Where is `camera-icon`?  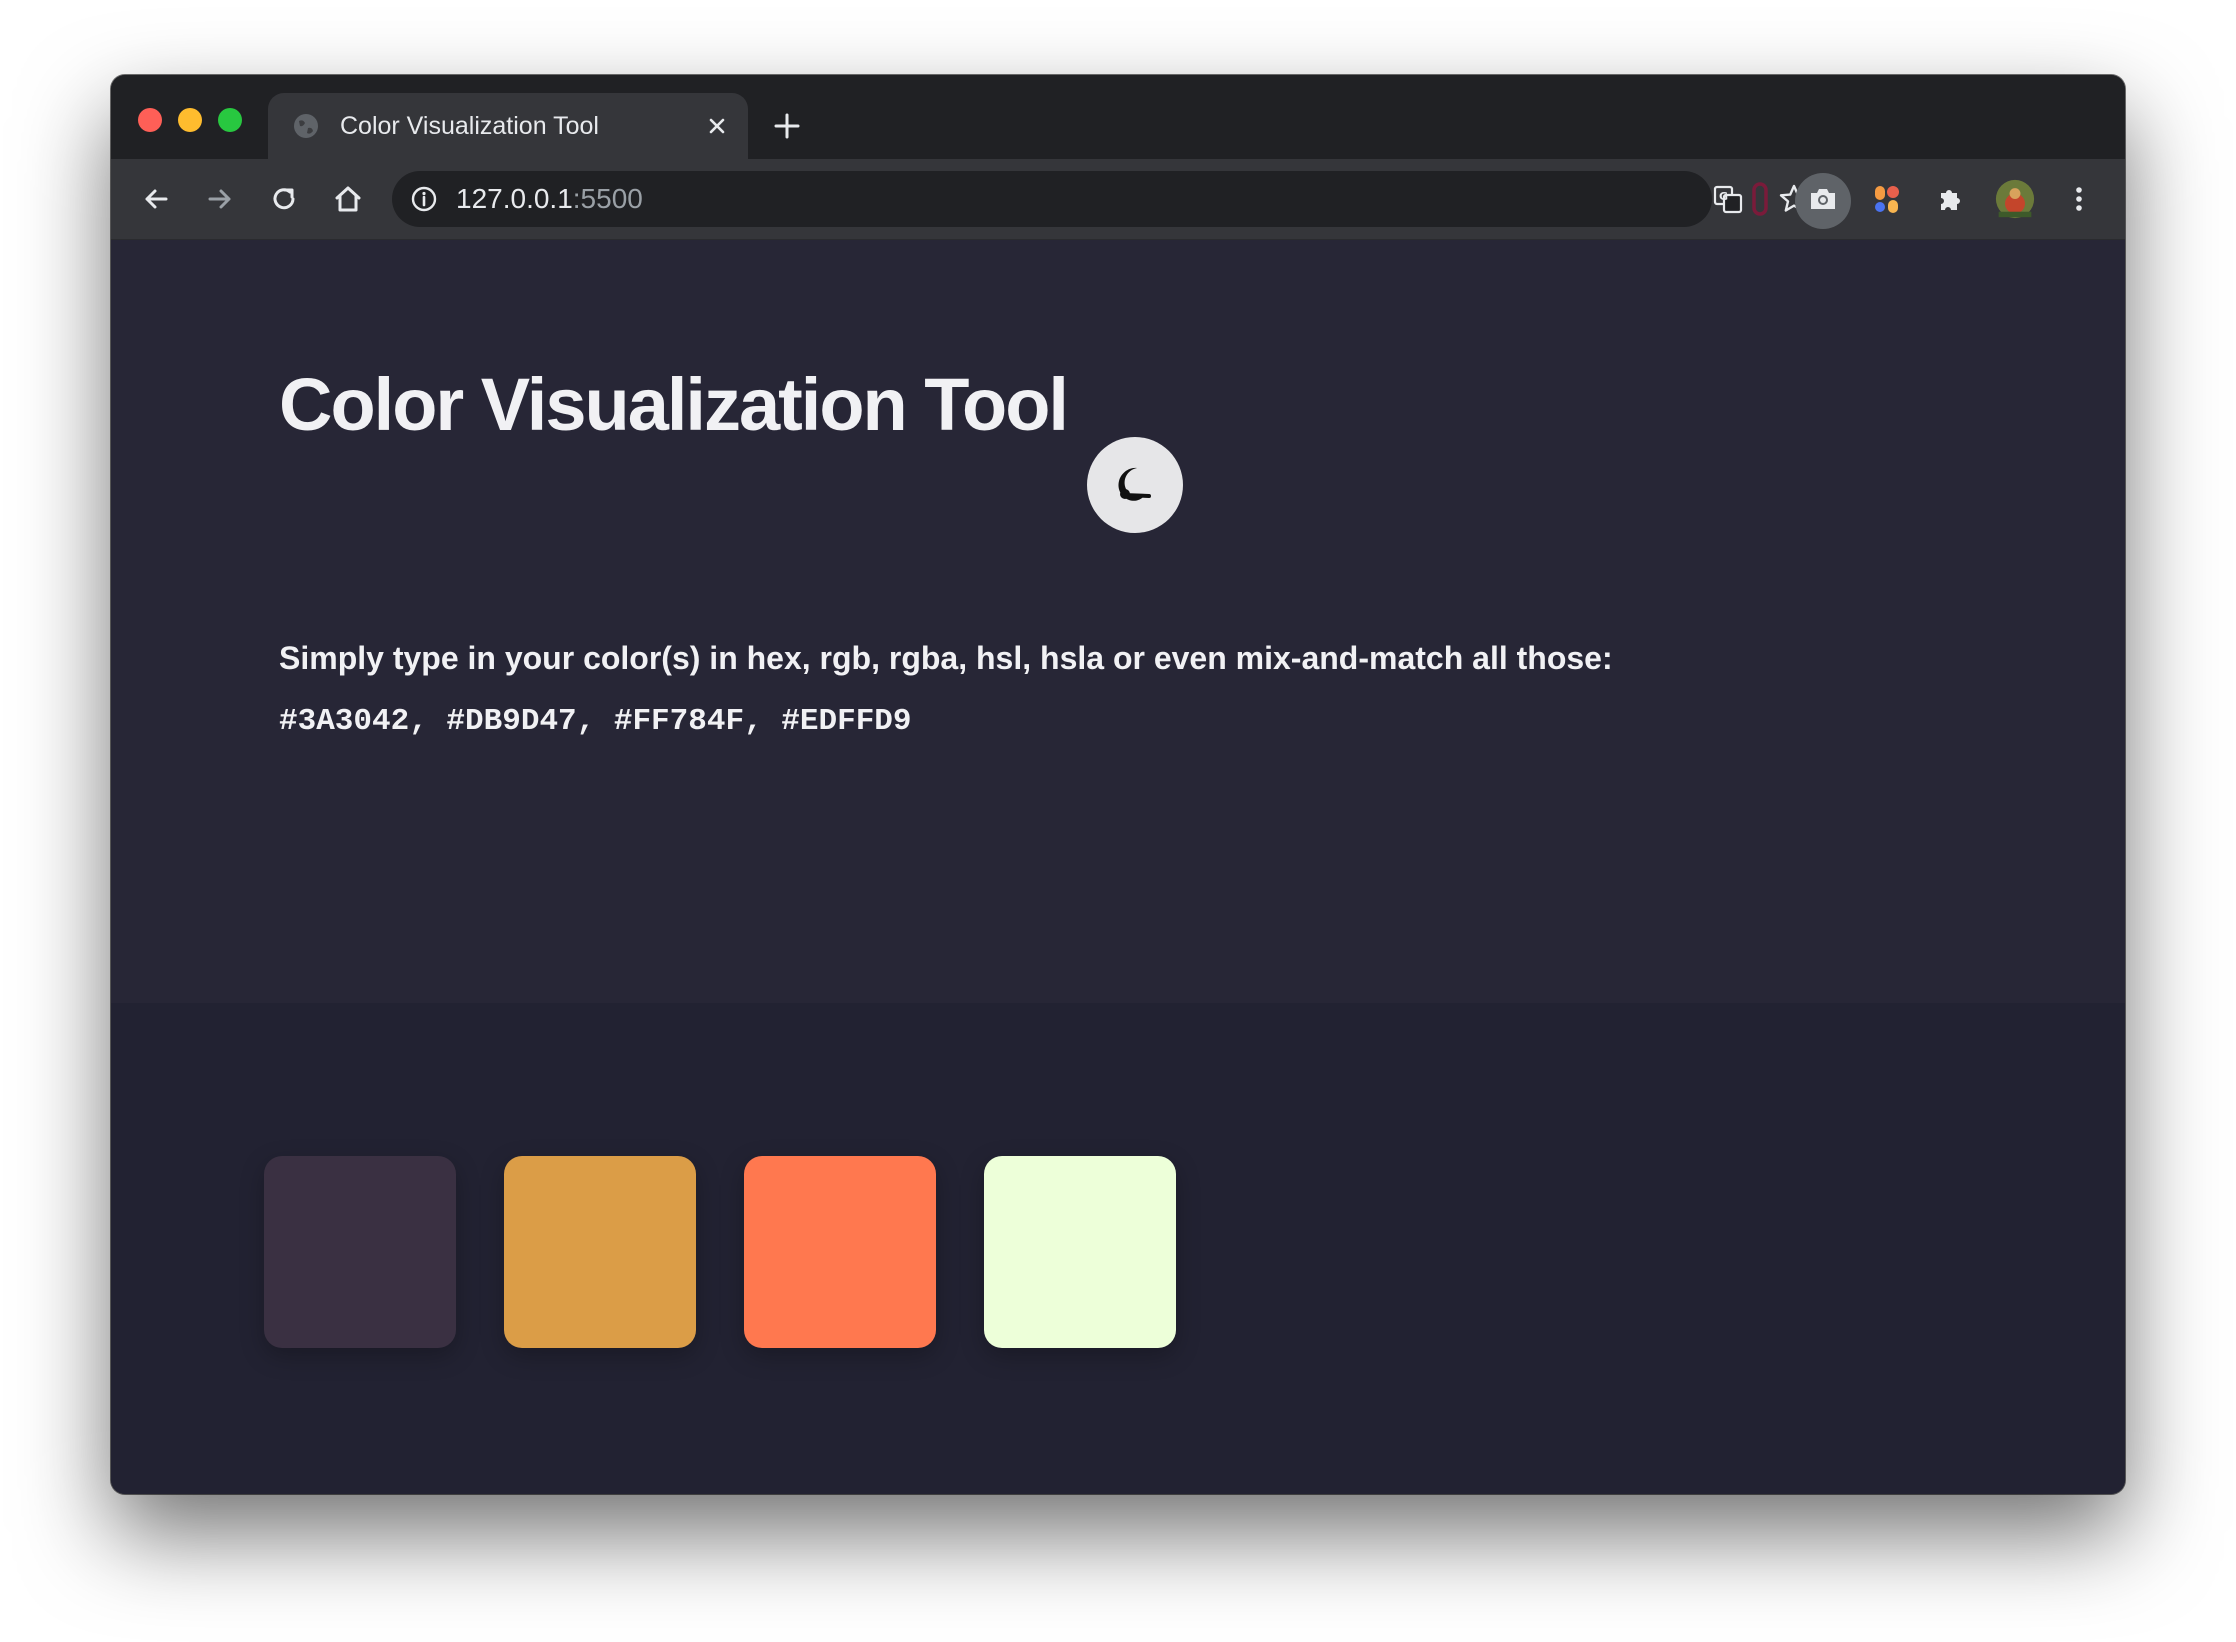 camera-icon is located at coordinates (1823, 199).